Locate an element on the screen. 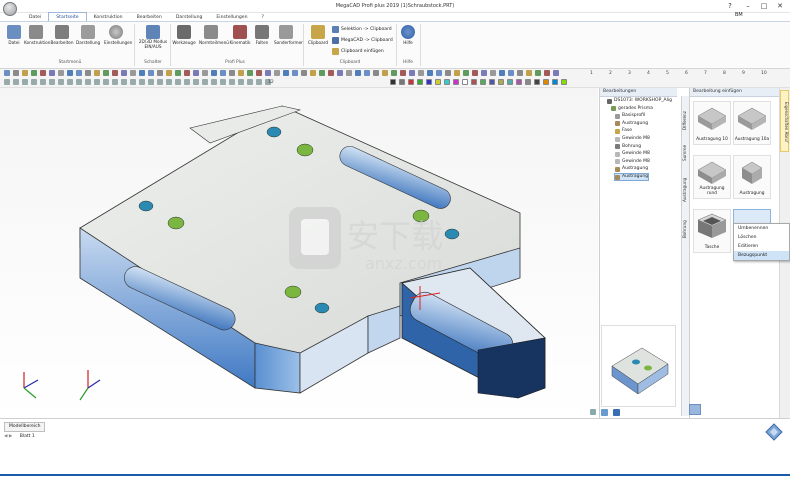  ribbon-normteilmenu-button: Normteilmenü is located at coordinates (214, 34).